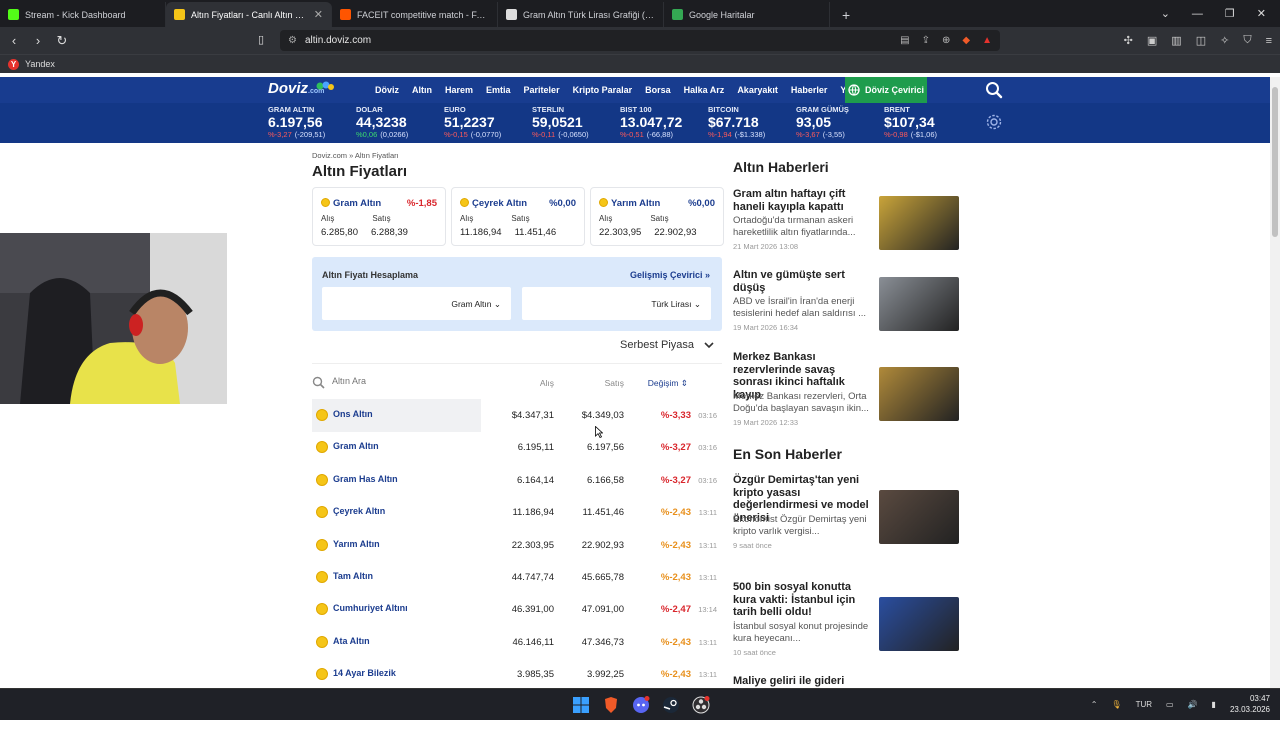 This screenshot has height=755, width=1280. Describe the element at coordinates (351, 641) in the screenshot. I see `row-name: Ata Altın` at that location.